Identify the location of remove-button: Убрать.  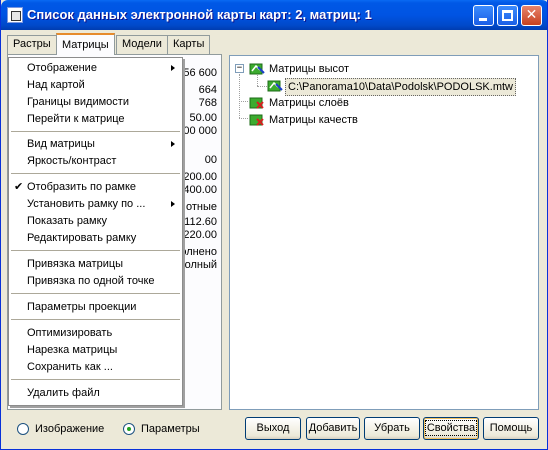
(392, 428).